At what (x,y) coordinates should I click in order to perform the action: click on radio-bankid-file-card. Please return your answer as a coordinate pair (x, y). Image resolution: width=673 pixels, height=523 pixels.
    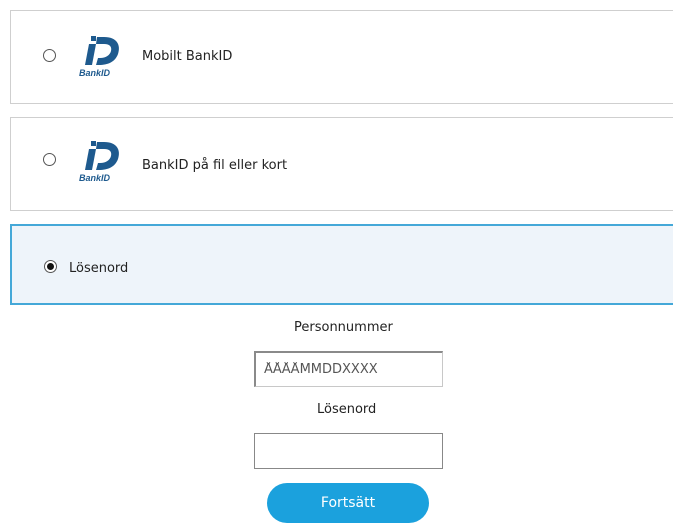
    Looking at the image, I should click on (49, 159).